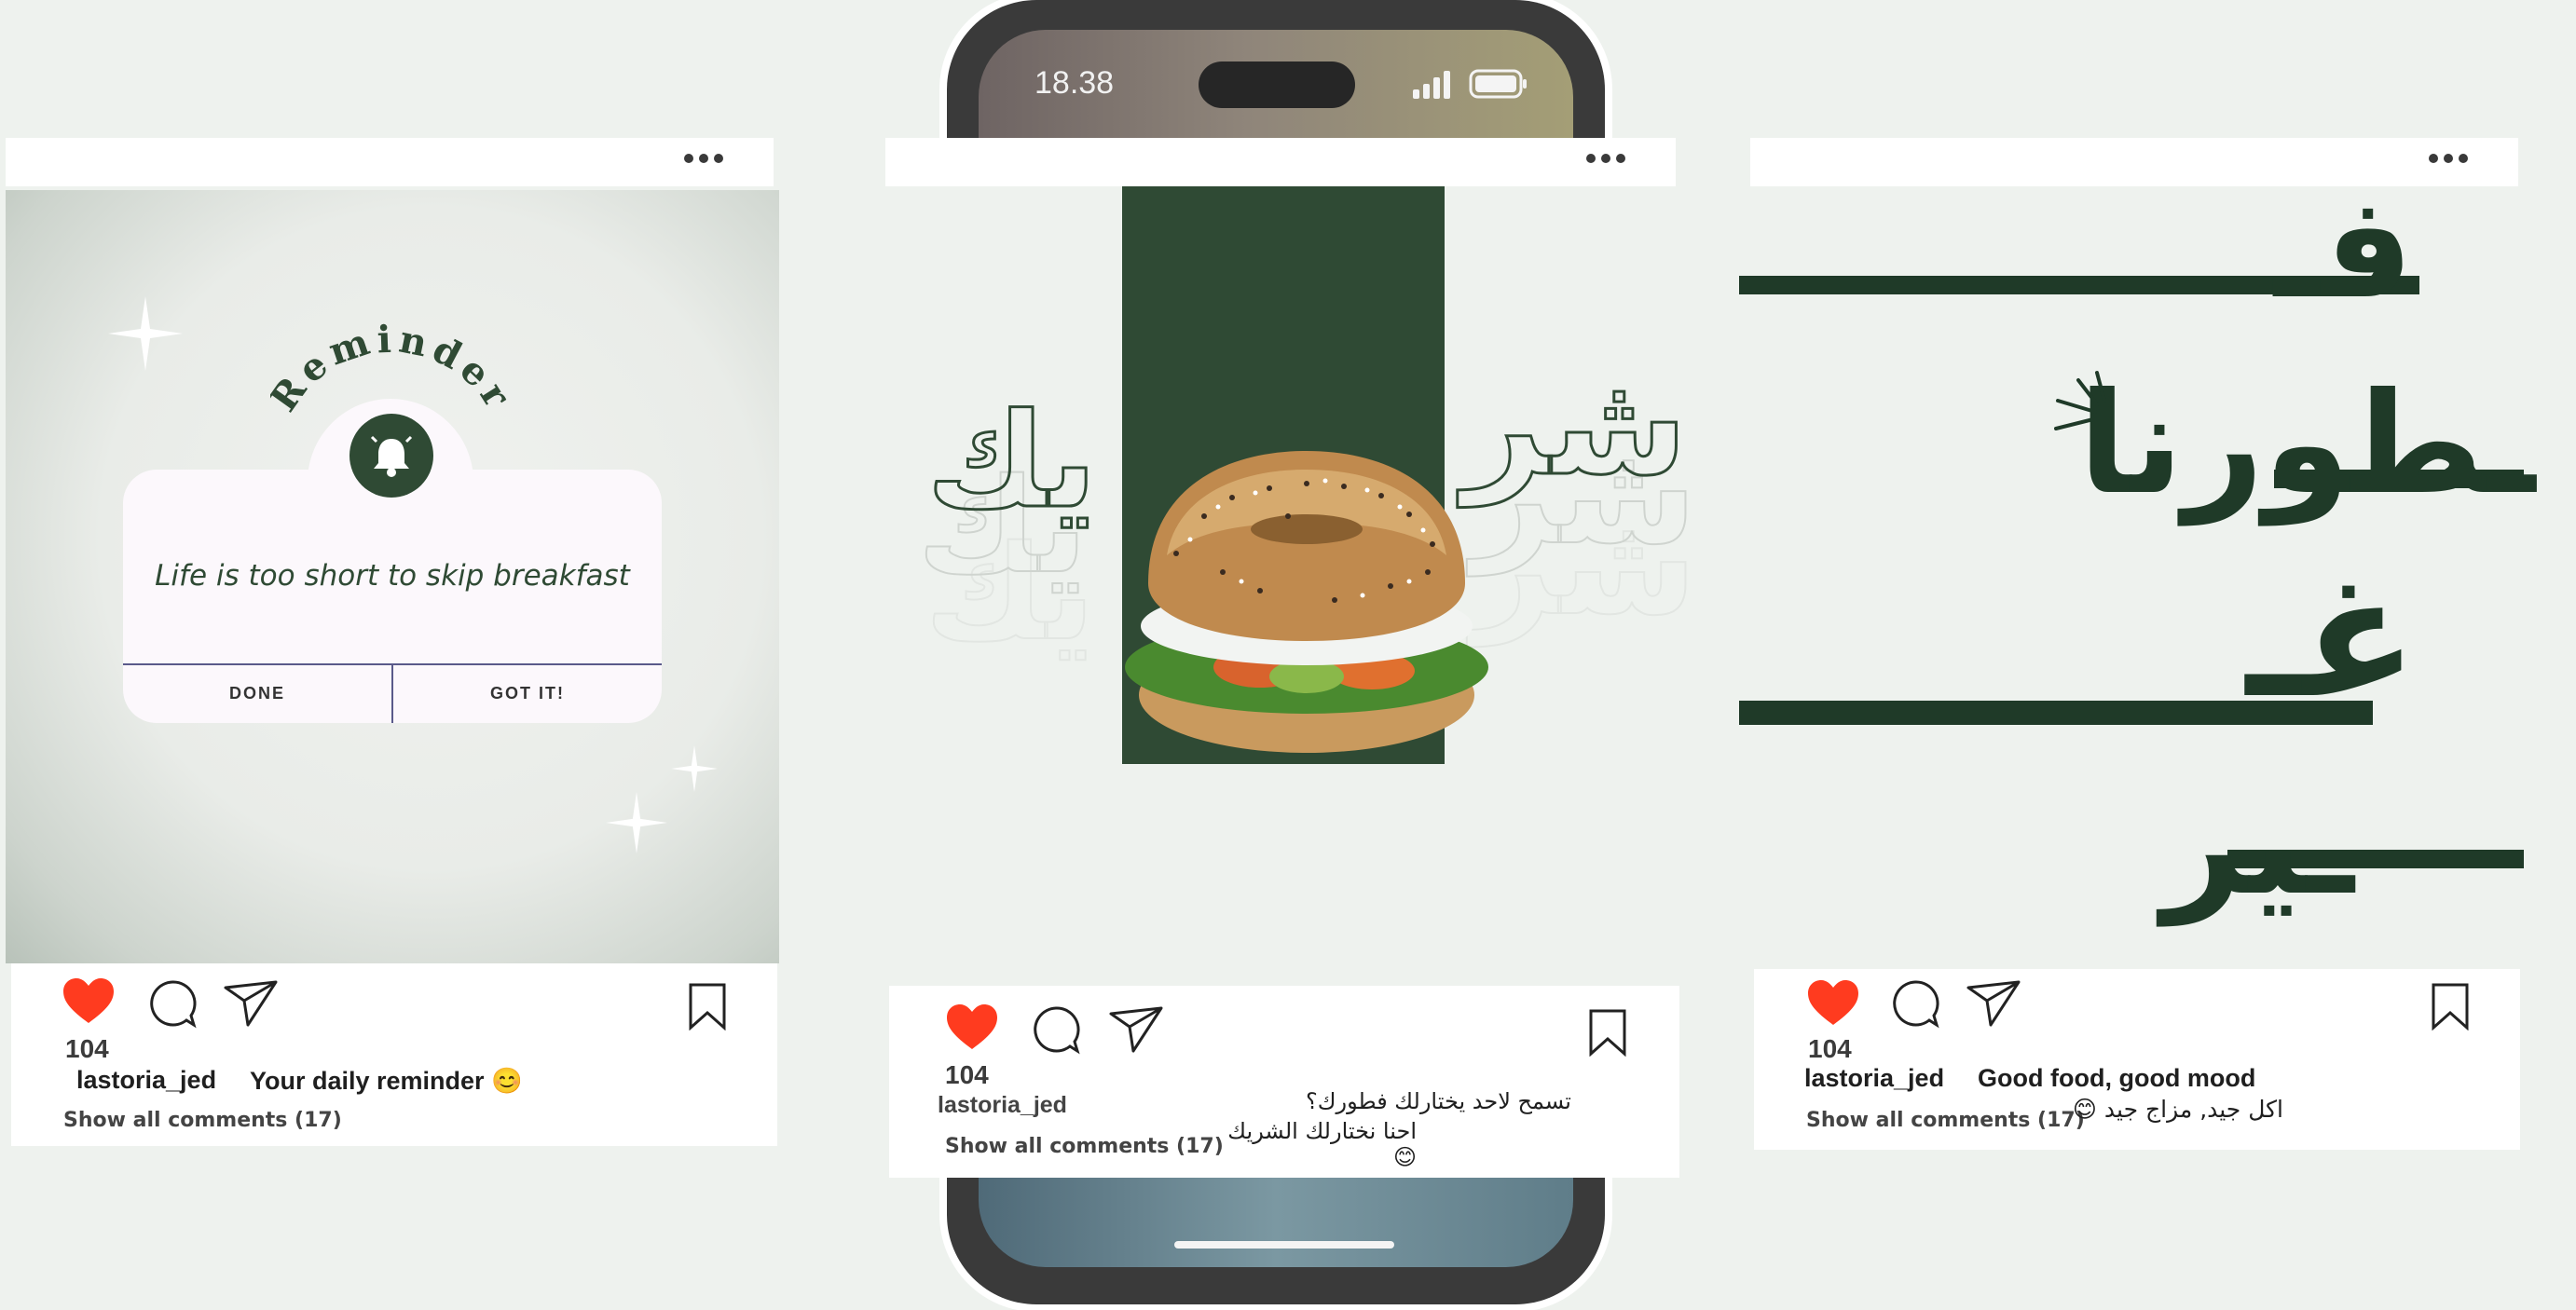 This screenshot has height=1310, width=2576. I want to click on art-word-3: غـ, so click(2332, 637).